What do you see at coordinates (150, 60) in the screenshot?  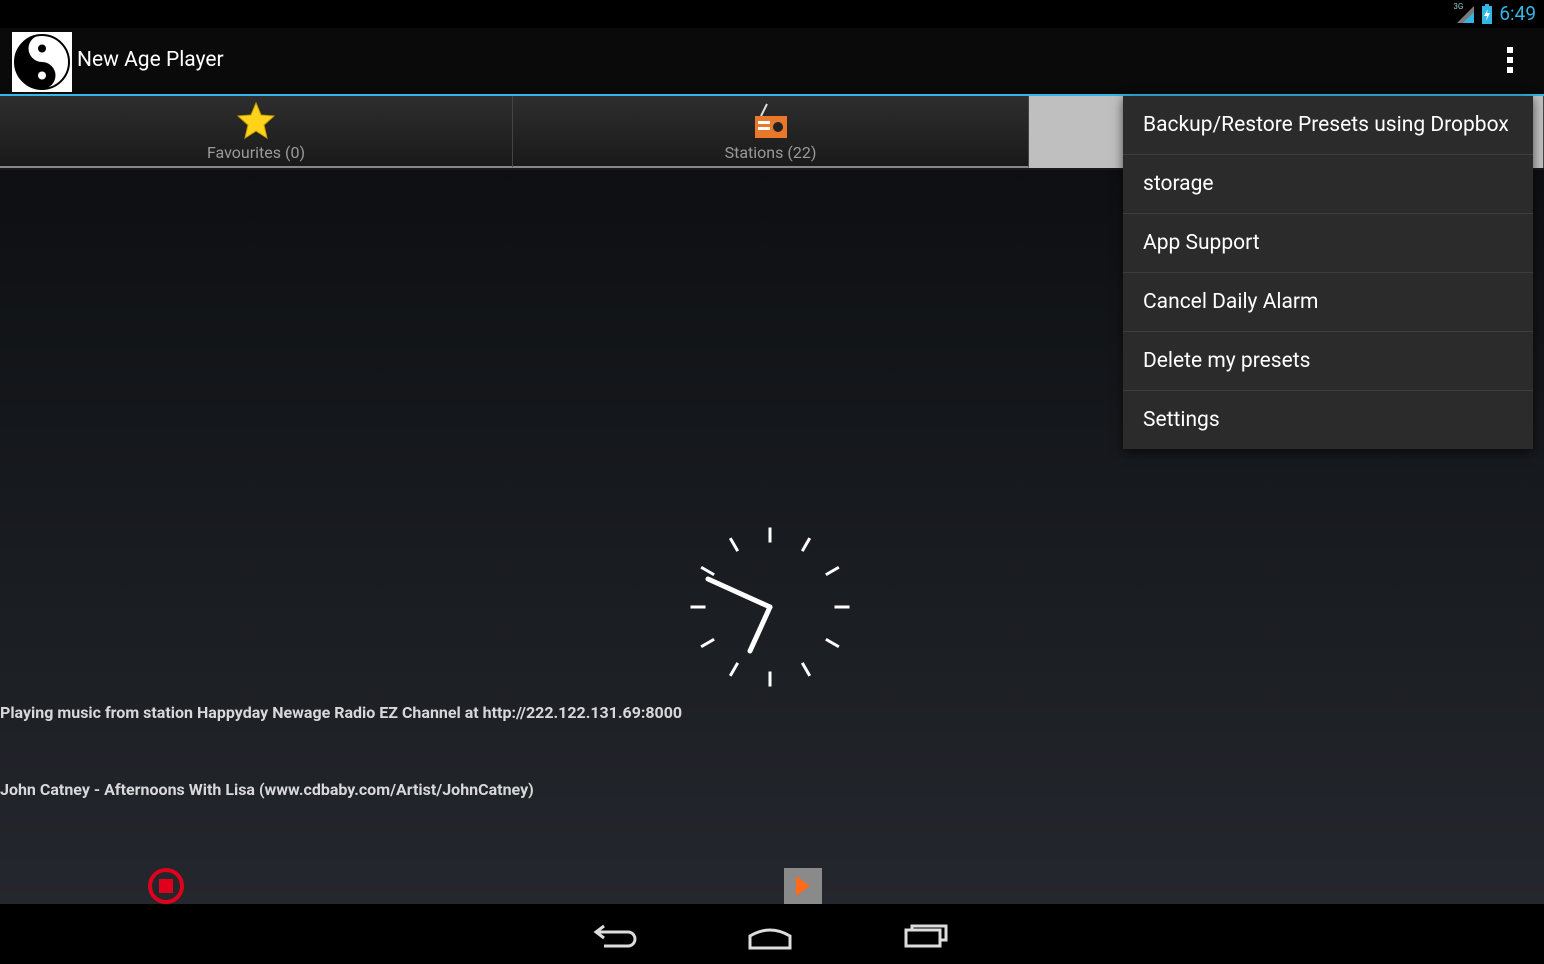 I see `app-title: New Age Player` at bounding box center [150, 60].